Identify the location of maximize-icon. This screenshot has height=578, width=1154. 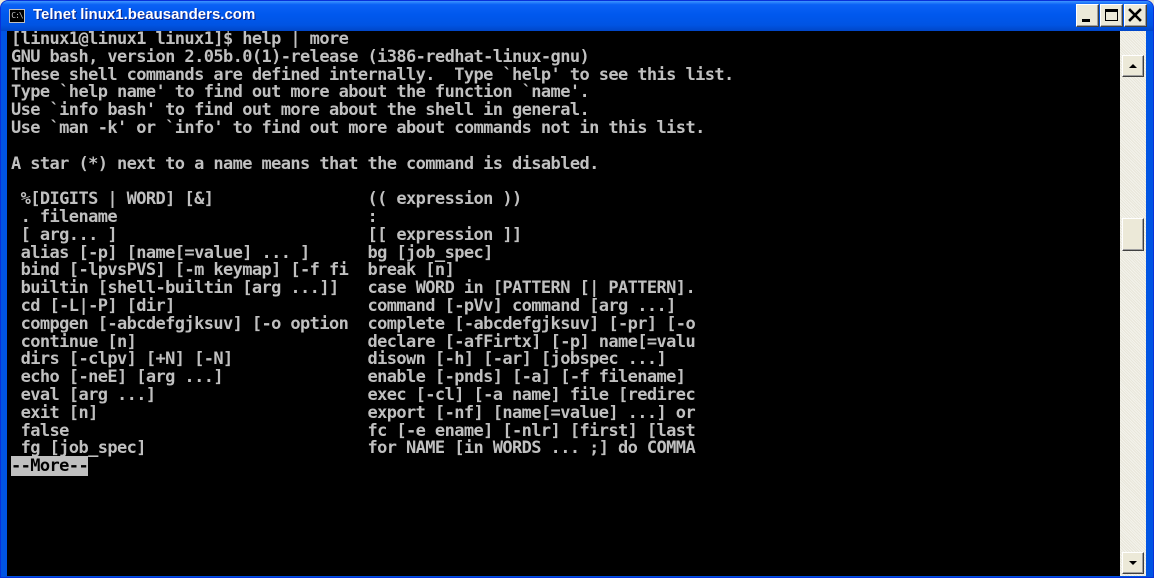
(1111, 15).